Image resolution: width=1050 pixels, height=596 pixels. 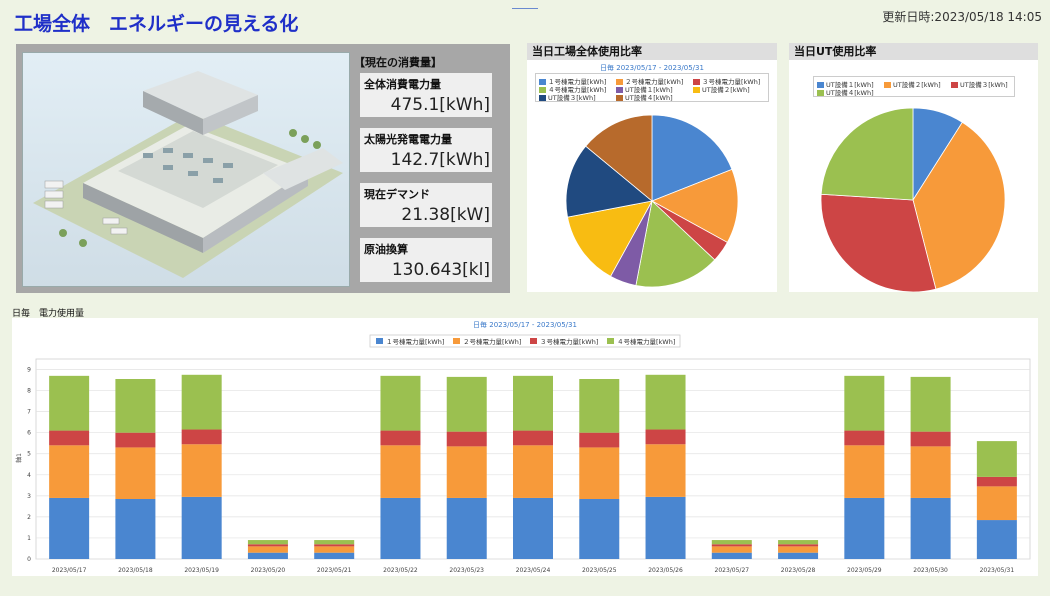 I want to click on y-tick-label: 8, so click(x=29, y=391).